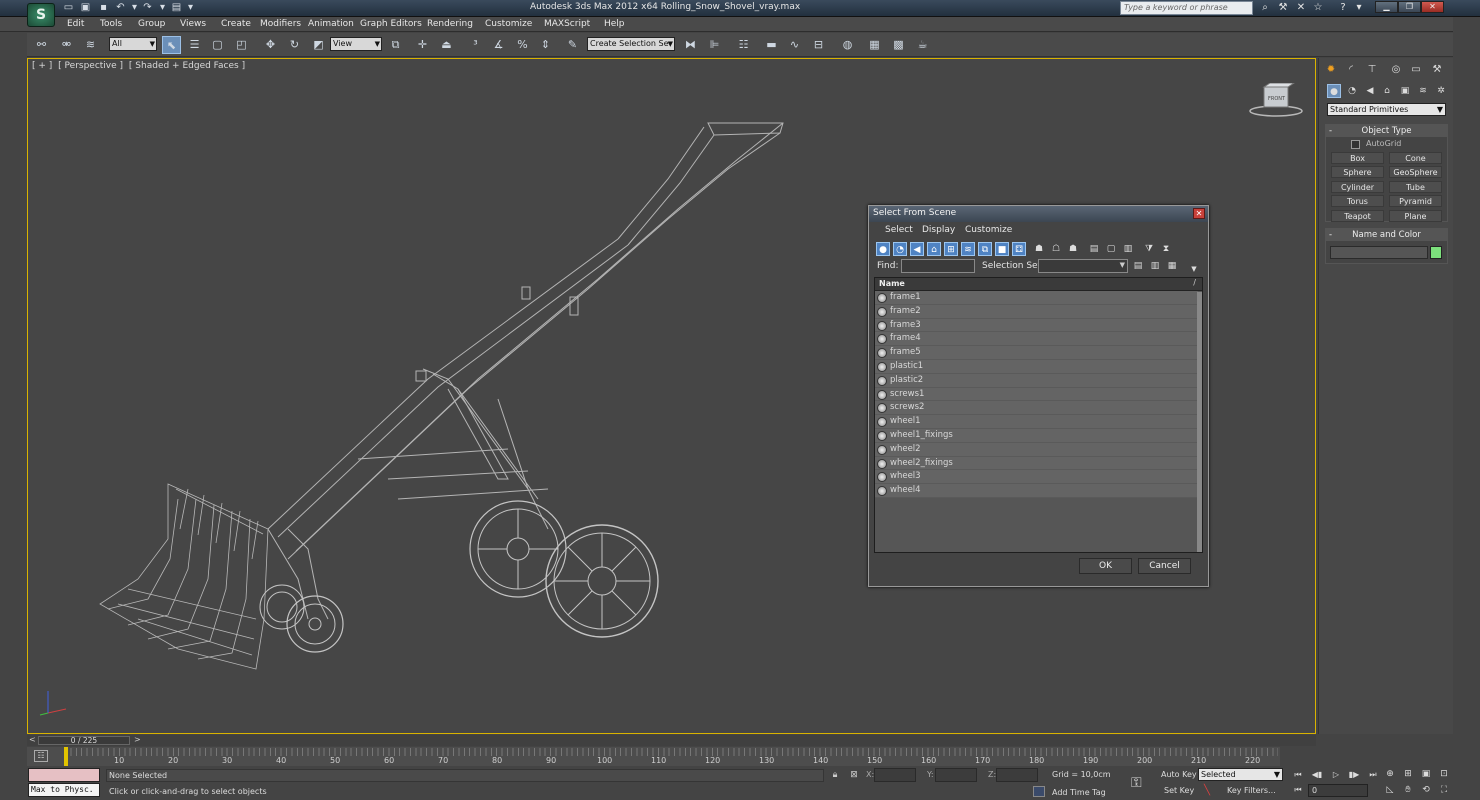  What do you see at coordinates (1331, 70) in the screenshot?
I see `create-tab-icon: ✹` at bounding box center [1331, 70].